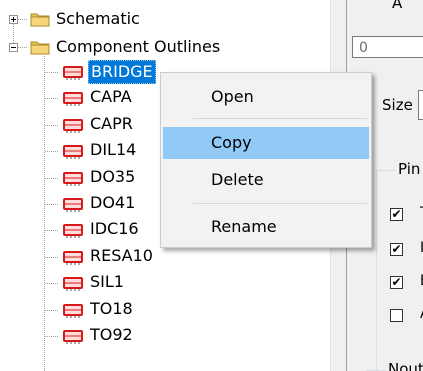  What do you see at coordinates (165, 283) in the screenshot?
I see `tree-item-component: SIL1` at bounding box center [165, 283].